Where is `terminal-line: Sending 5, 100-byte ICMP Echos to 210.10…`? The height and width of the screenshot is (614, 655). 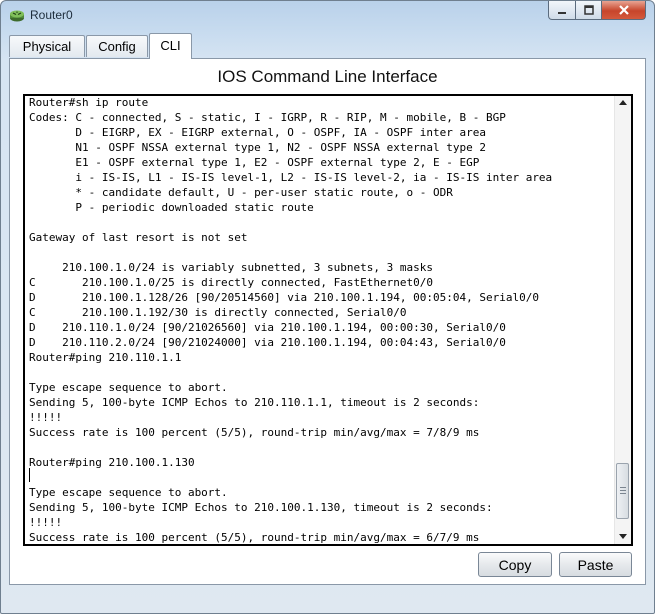 terminal-line: Sending 5, 100-byte ICMP Echos to 210.10… is located at coordinates (261, 507).